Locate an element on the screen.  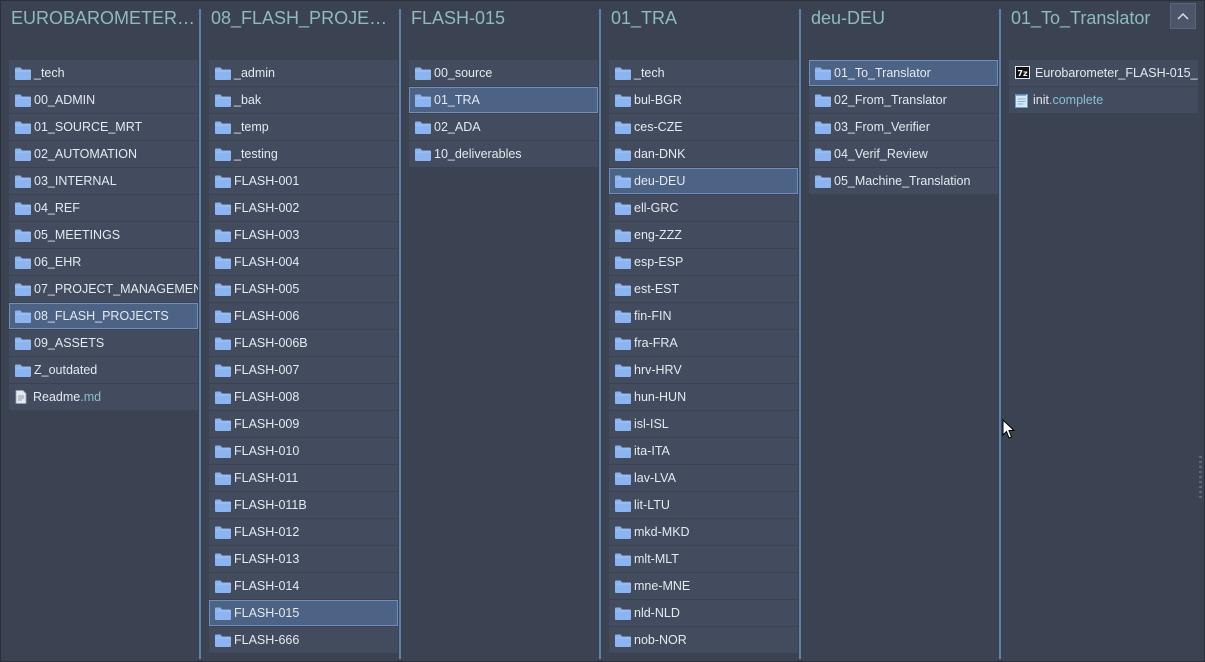
scroll-up-button is located at coordinates (1183, 16).